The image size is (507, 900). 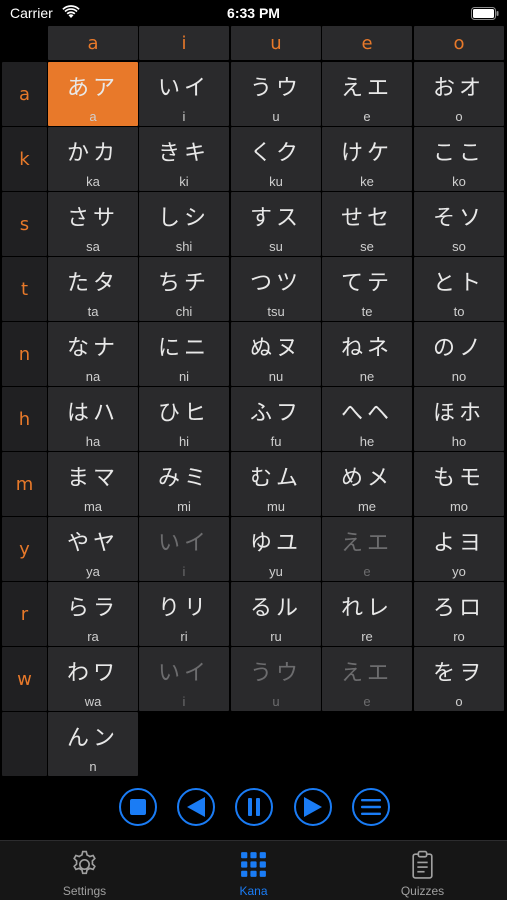 What do you see at coordinates (24, 94) in the screenshot?
I see `row-header-a: a` at bounding box center [24, 94].